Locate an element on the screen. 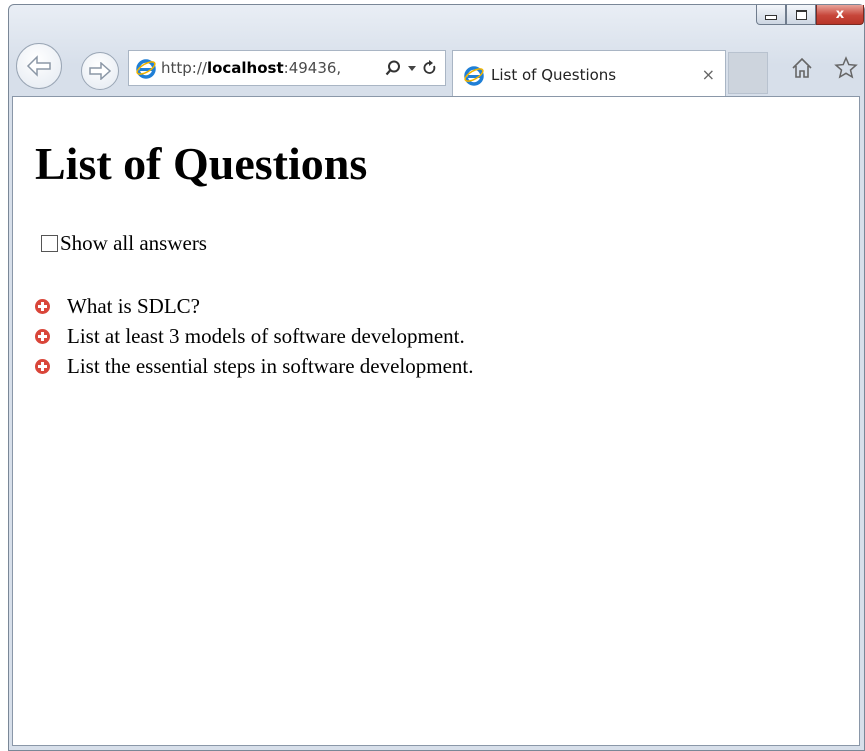 The height and width of the screenshot is (751, 865). search-icon is located at coordinates (393, 68).